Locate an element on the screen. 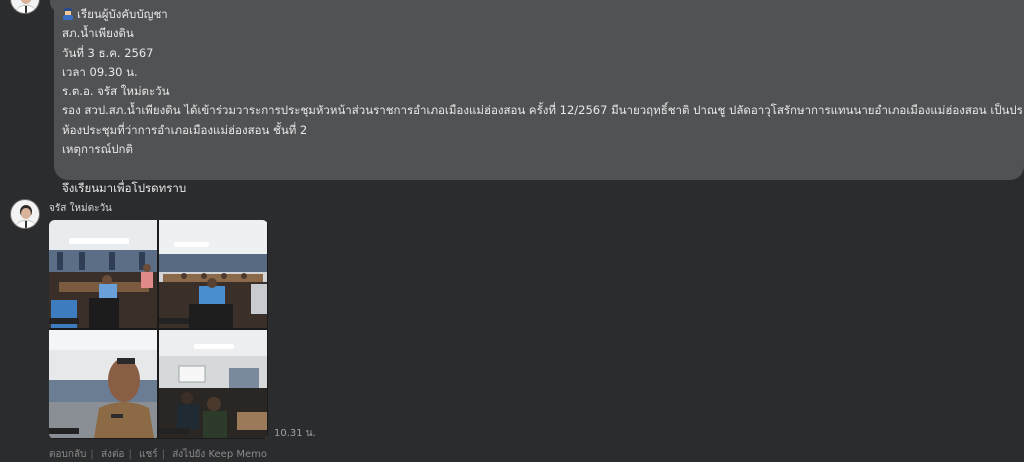 Image resolution: width=1024 pixels, height=462 pixels. message-line: วันที่ 3 ธ.ค. 2567 is located at coordinates (108, 52).